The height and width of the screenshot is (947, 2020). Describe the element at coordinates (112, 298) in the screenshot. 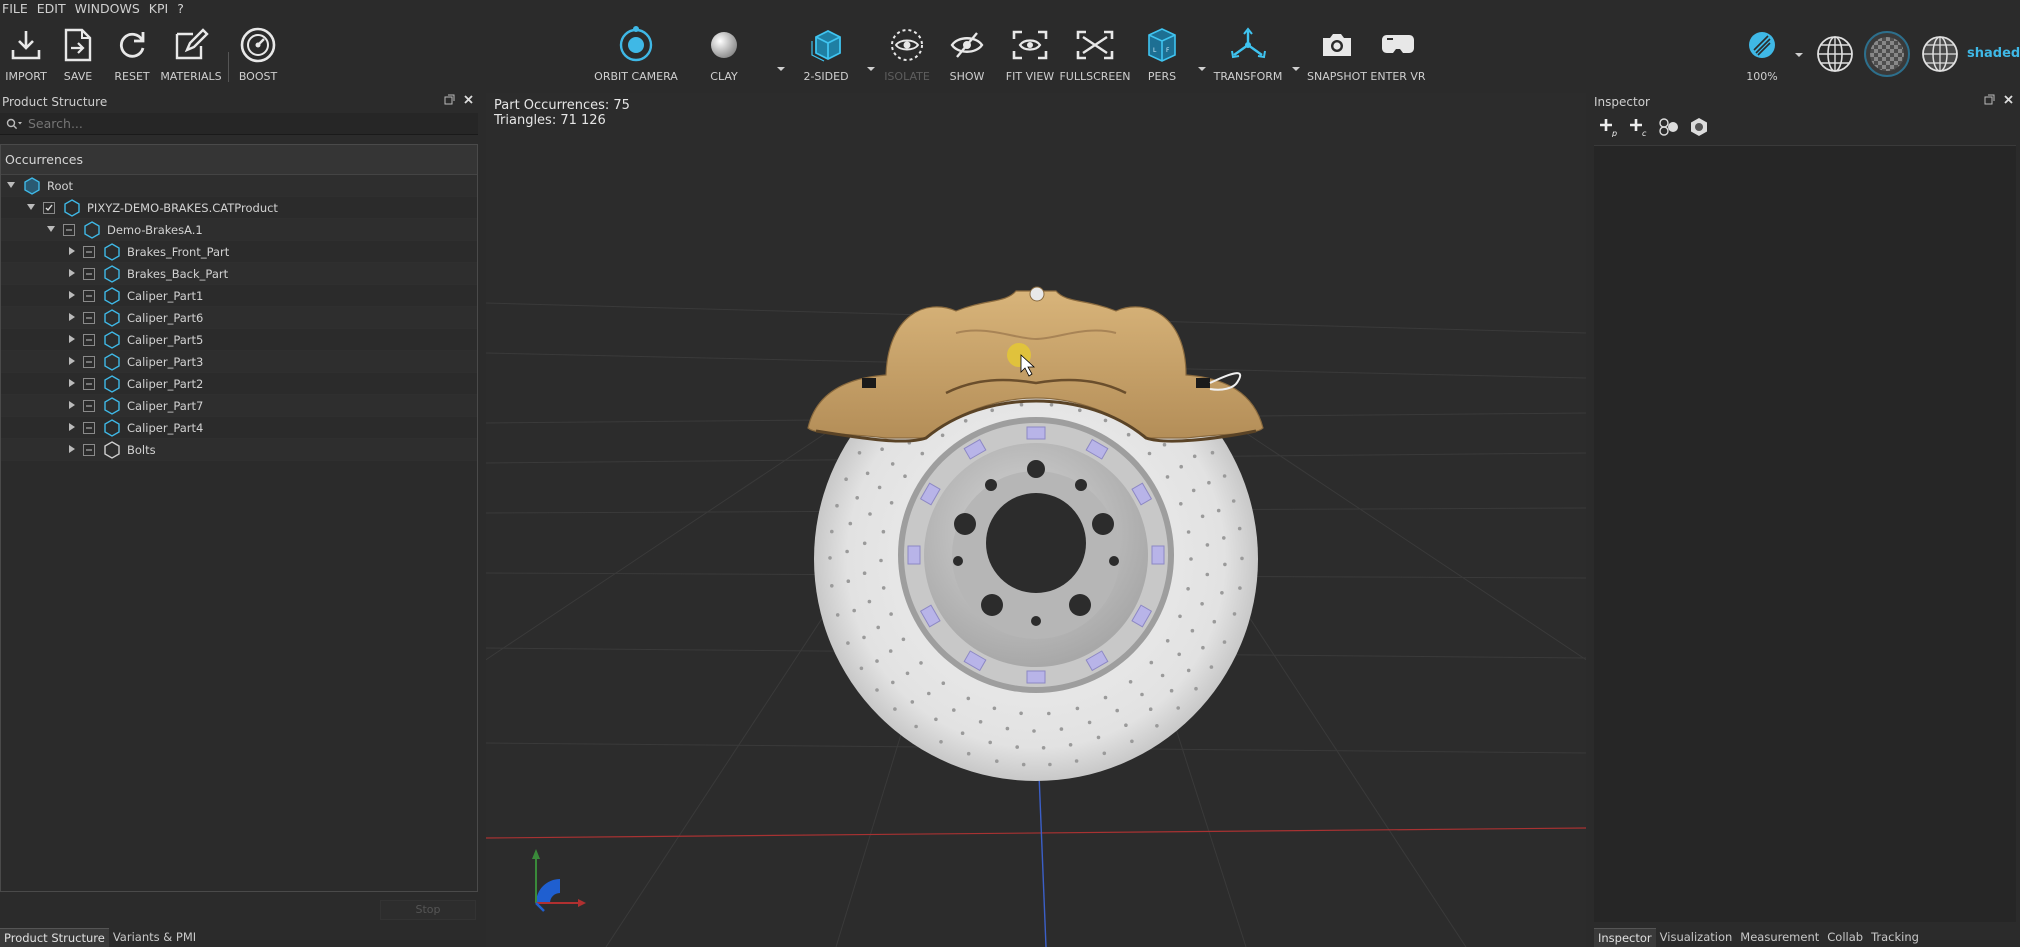

I see `hexagon-node-icon` at that location.